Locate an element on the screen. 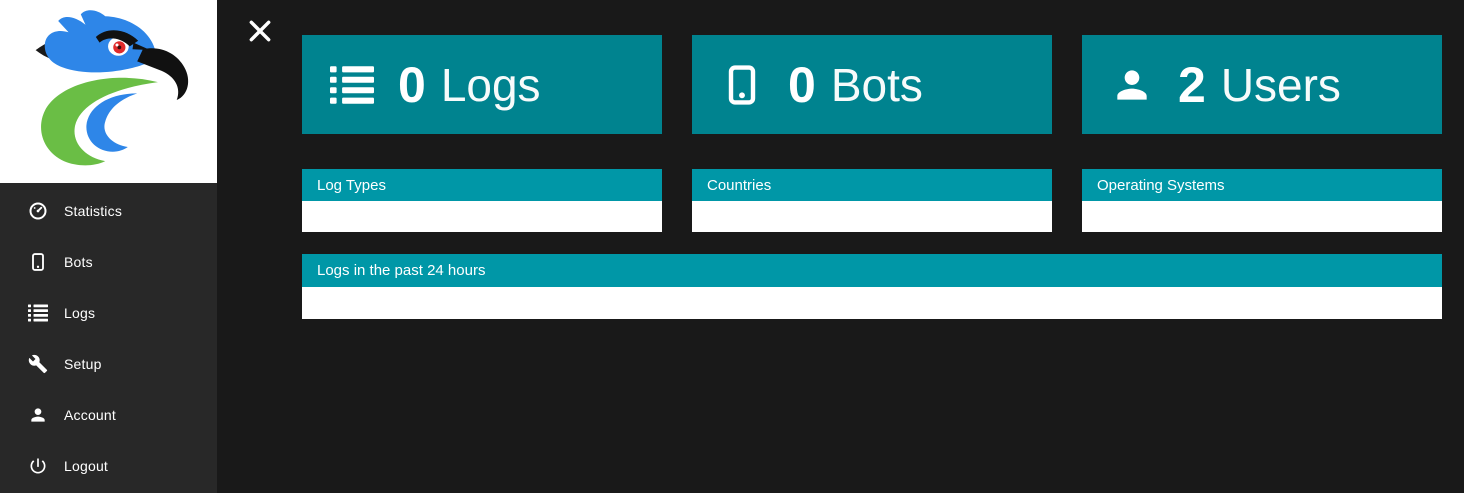  gauge-icon is located at coordinates (38, 211).